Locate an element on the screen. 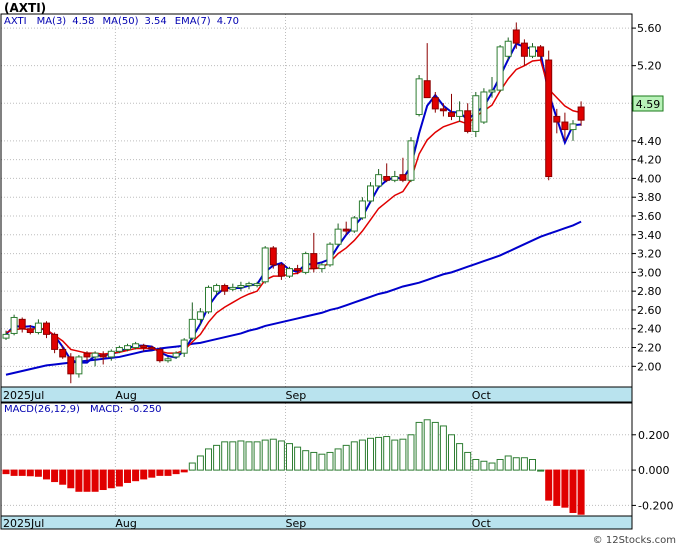  legend-label: MA(3) is located at coordinates (52, 21).